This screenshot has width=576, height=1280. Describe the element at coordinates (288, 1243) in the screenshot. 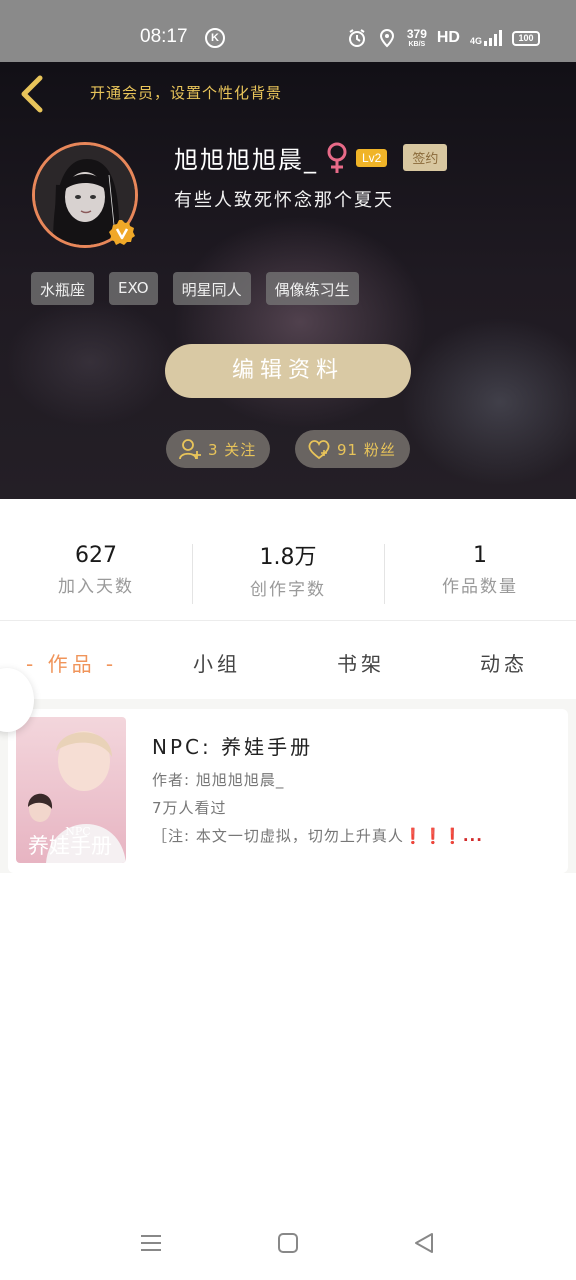

I see `home-icon` at that location.